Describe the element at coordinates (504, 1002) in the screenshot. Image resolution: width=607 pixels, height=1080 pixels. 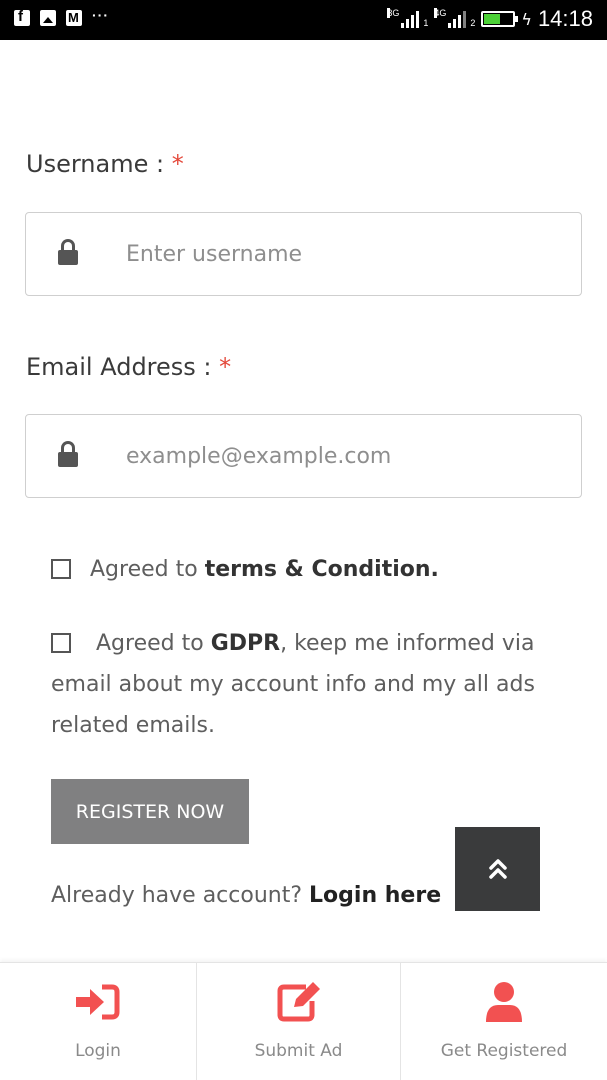
I see `user-icon` at that location.